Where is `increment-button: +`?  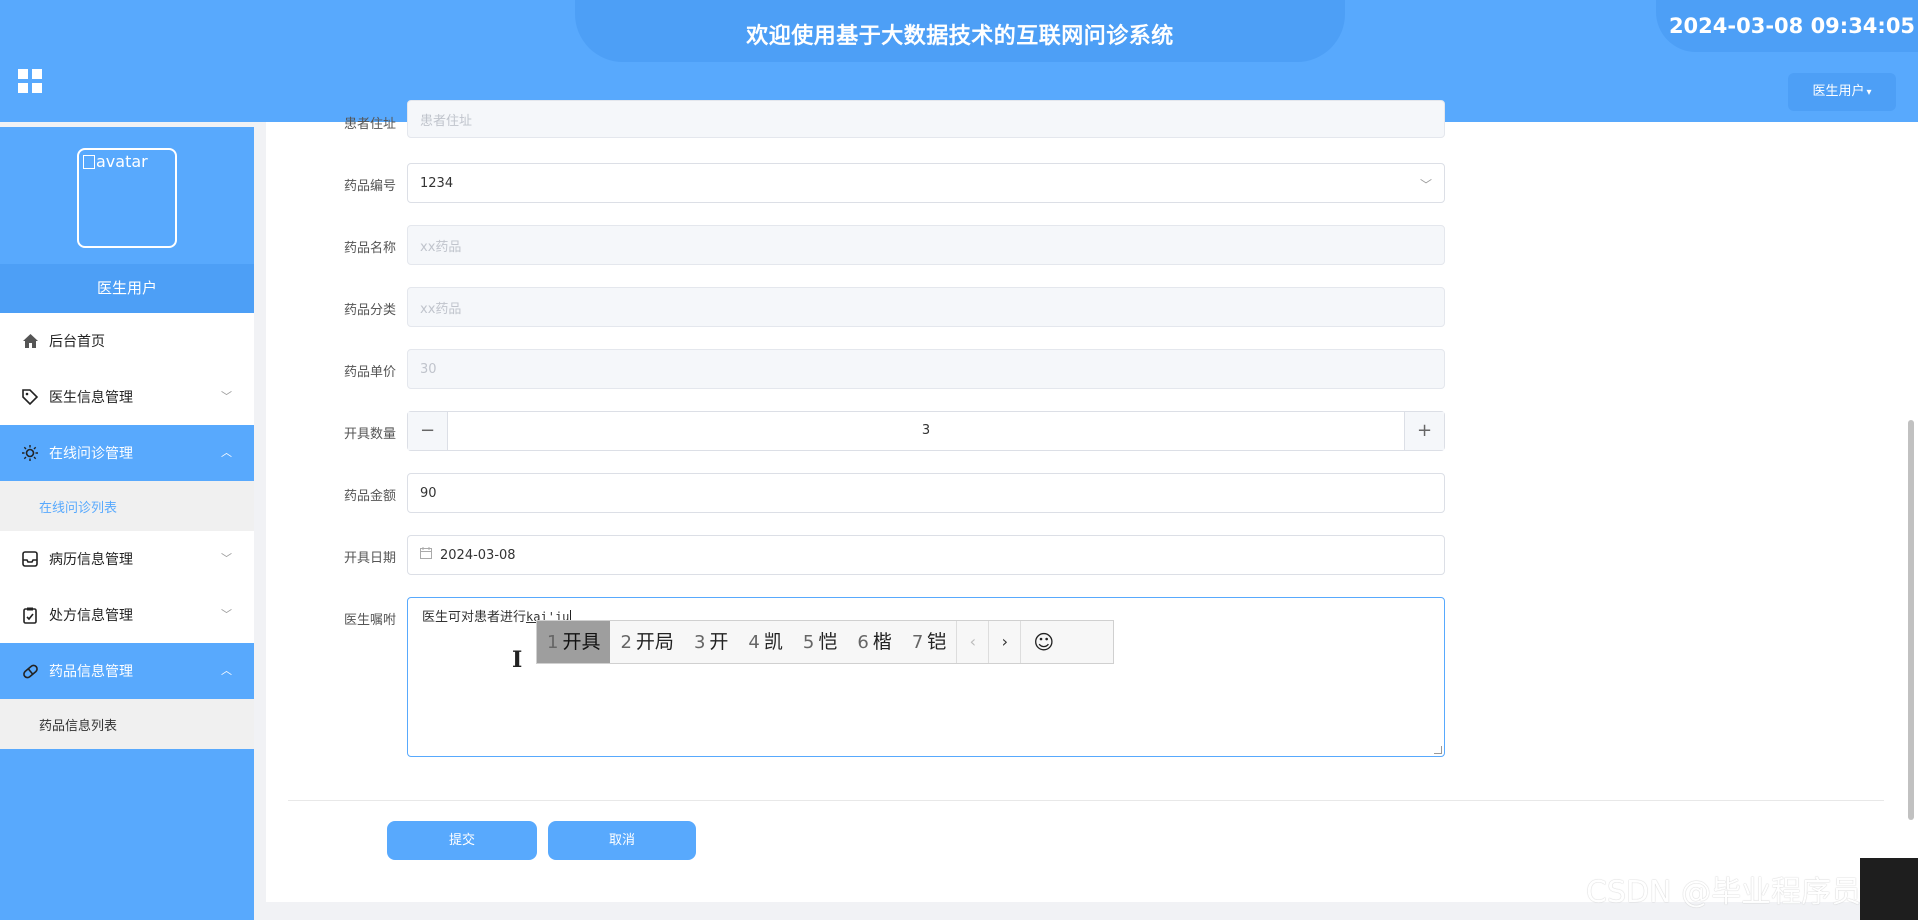 increment-button: + is located at coordinates (1424, 431).